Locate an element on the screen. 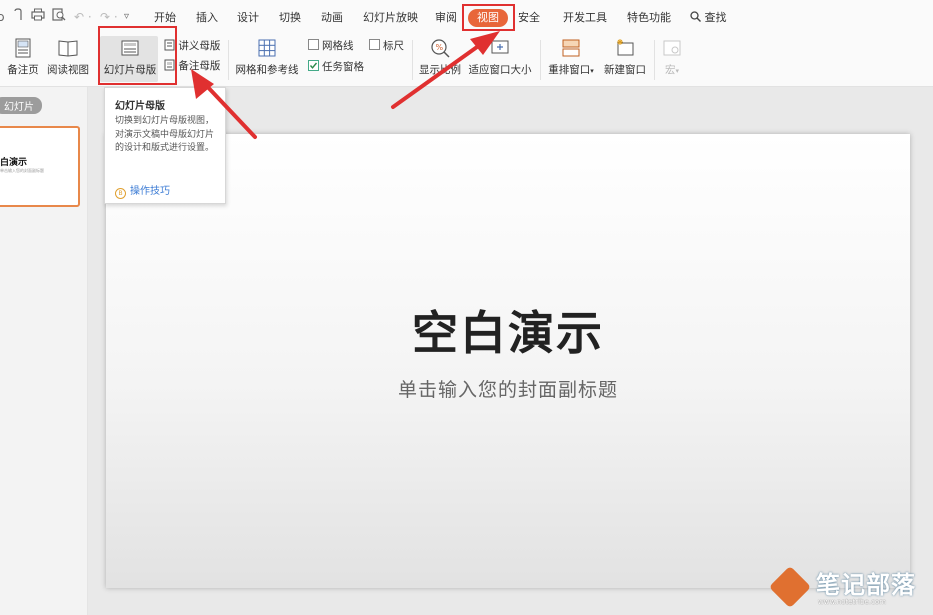 Image resolution: width=933 pixels, height=615 pixels. tab-insert: 插入 is located at coordinates (207, 18).